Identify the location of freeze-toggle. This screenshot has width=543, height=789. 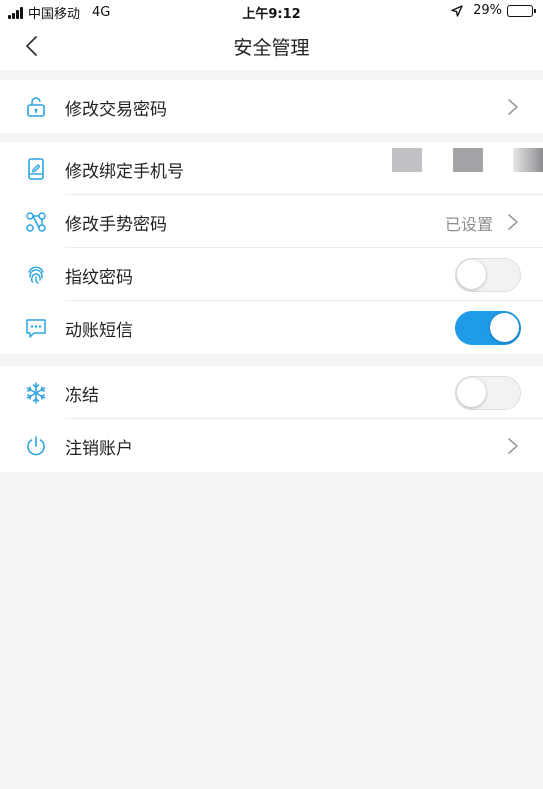
(488, 393).